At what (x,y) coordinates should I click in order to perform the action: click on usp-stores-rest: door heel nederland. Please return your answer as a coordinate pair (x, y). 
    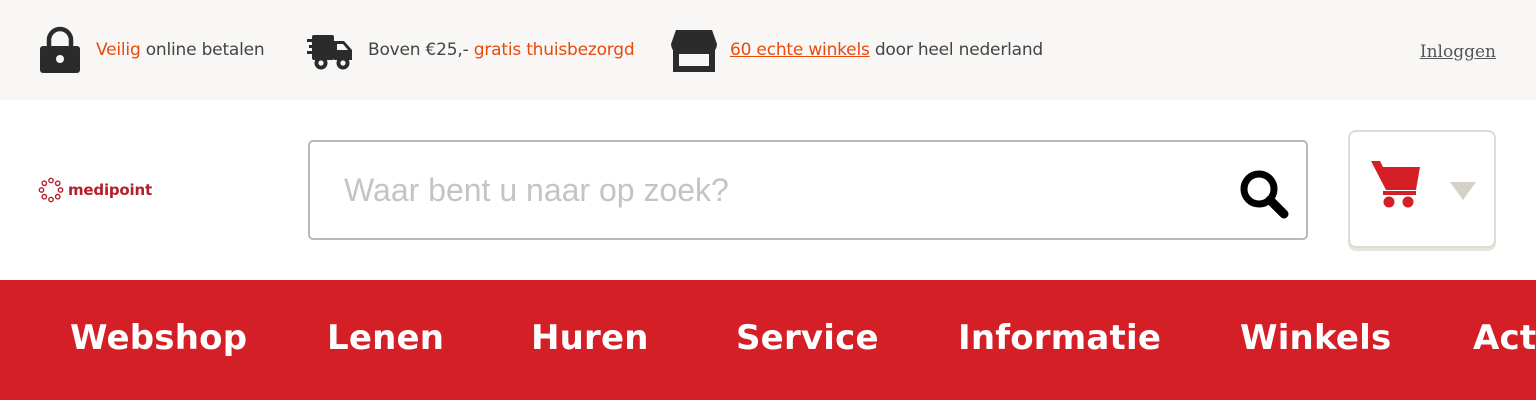
    Looking at the image, I should click on (956, 50).